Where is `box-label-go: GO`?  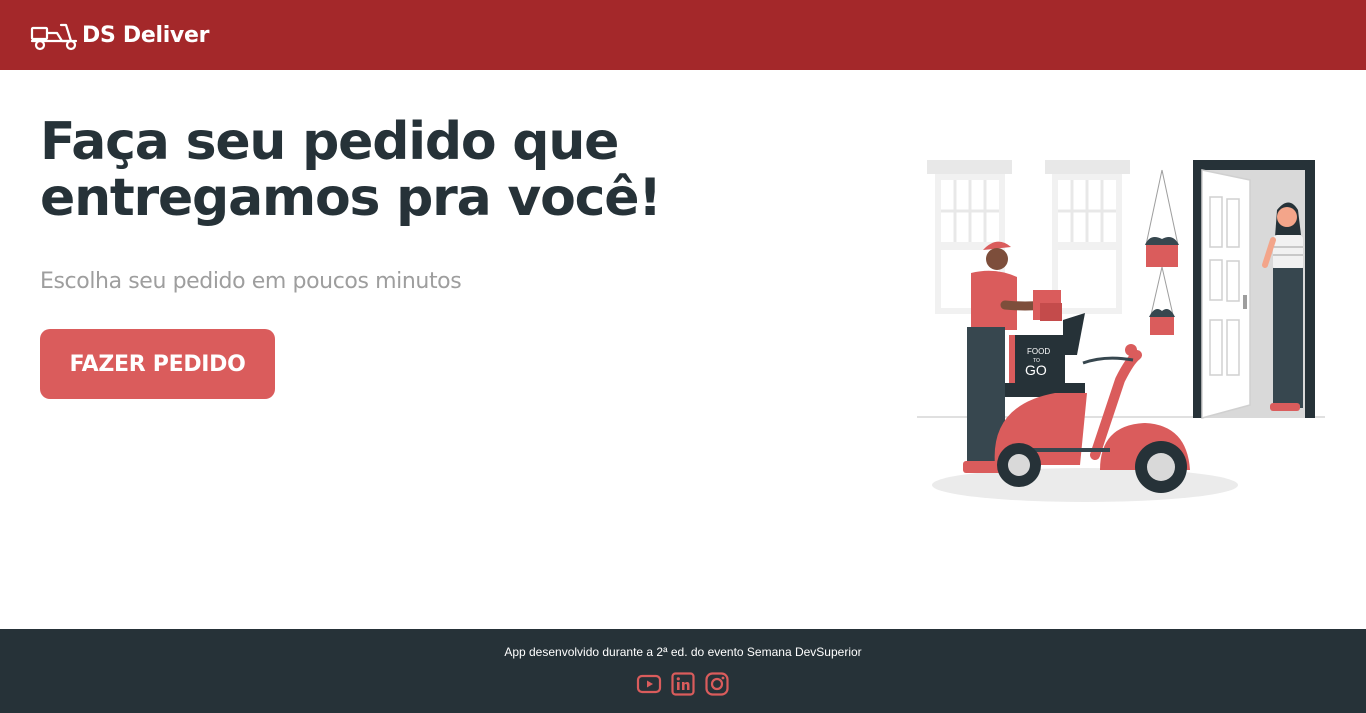
box-label-go: GO is located at coordinates (1036, 370).